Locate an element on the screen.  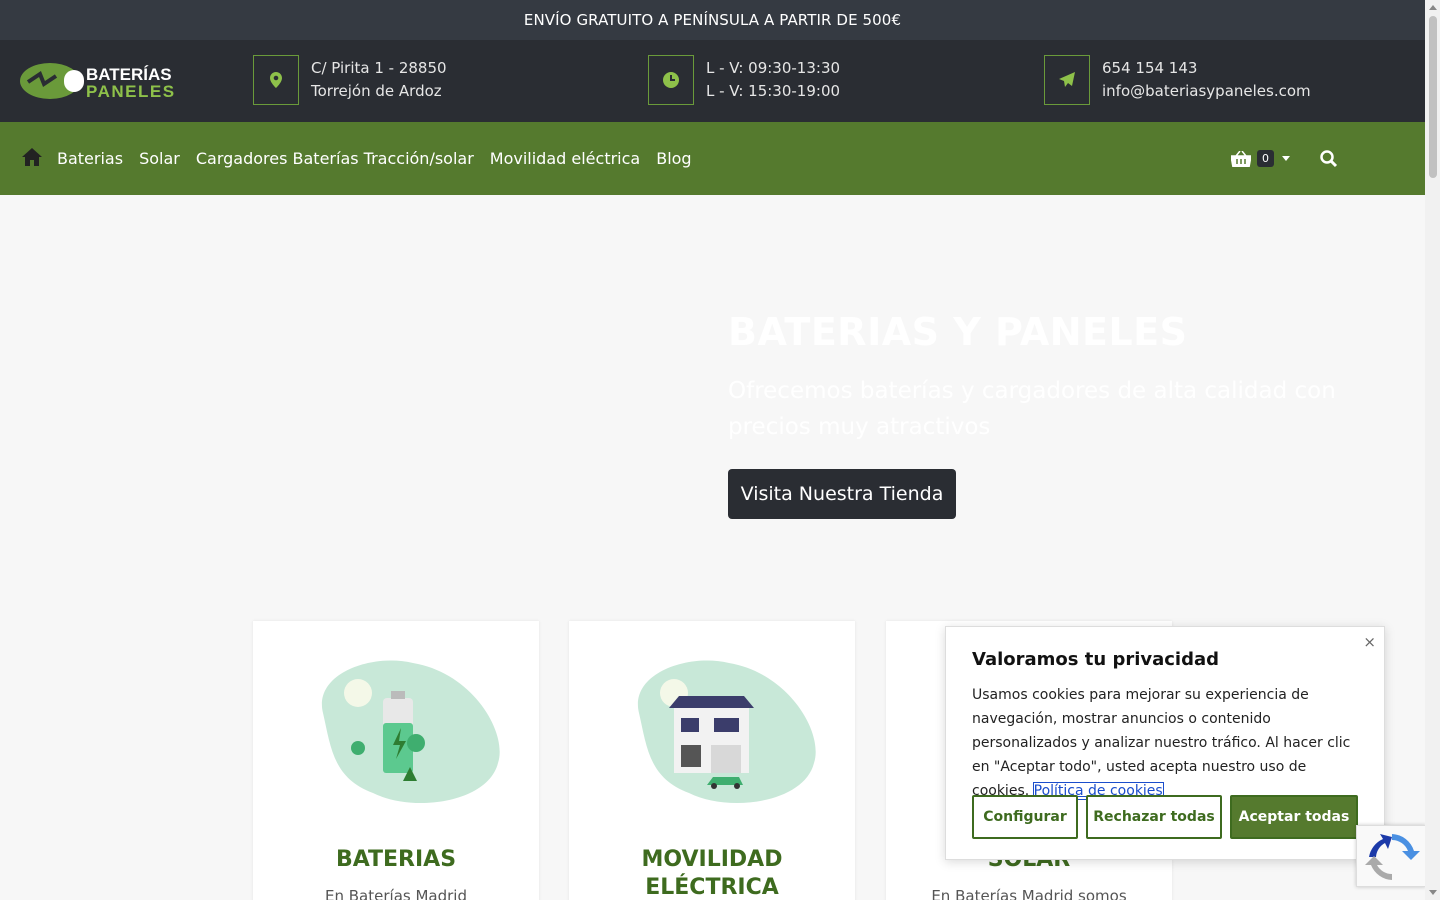
battery-illustration-icon is located at coordinates (410, 731).